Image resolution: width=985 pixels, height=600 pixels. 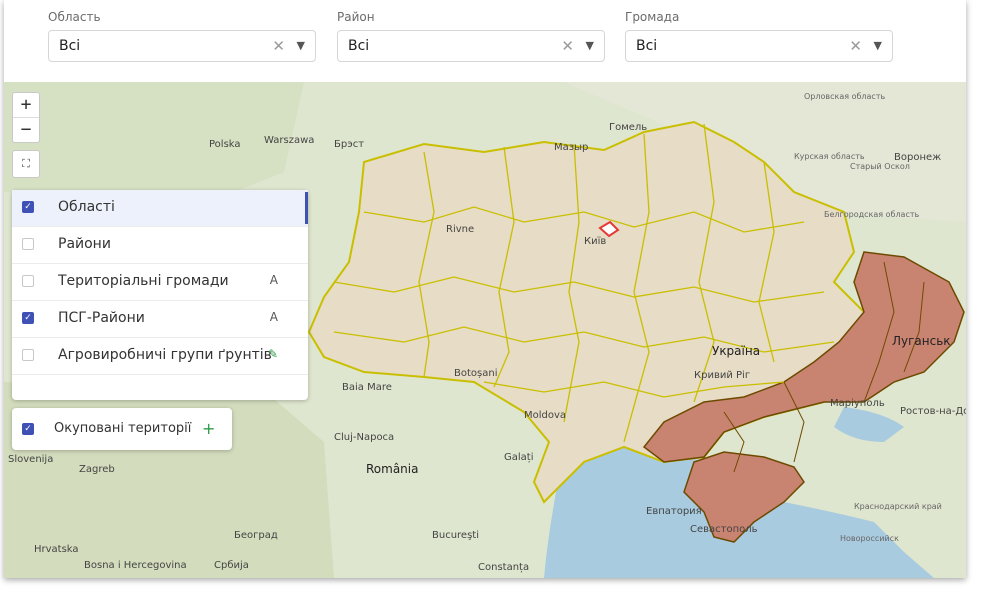 What do you see at coordinates (471, 46) in the screenshot?
I see `raion-select: Всі ✕ ▼` at bounding box center [471, 46].